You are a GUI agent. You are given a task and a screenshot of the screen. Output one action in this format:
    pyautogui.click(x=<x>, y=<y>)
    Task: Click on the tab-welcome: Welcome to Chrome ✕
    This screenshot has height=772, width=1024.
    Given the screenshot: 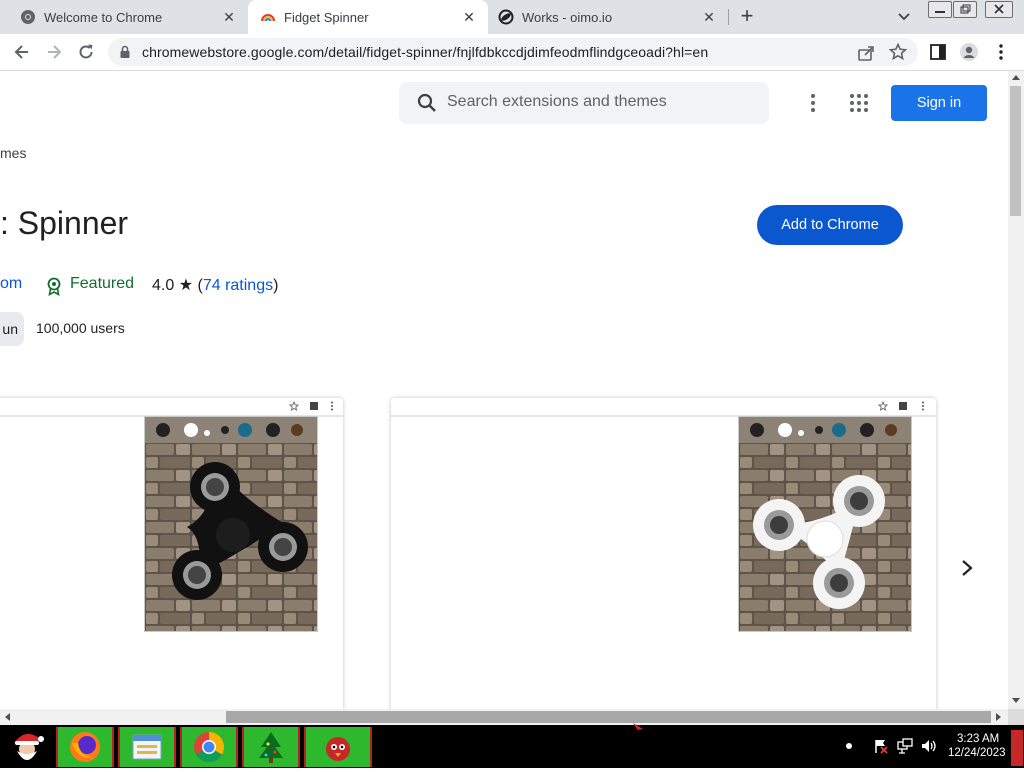 What is the action you would take?
    pyautogui.click(x=124, y=17)
    